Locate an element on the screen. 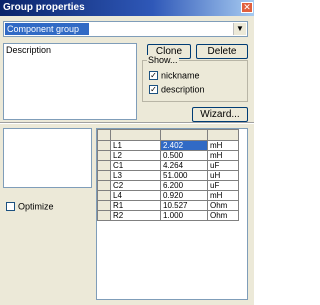  nickname-label: nickname is located at coordinates (180, 75).